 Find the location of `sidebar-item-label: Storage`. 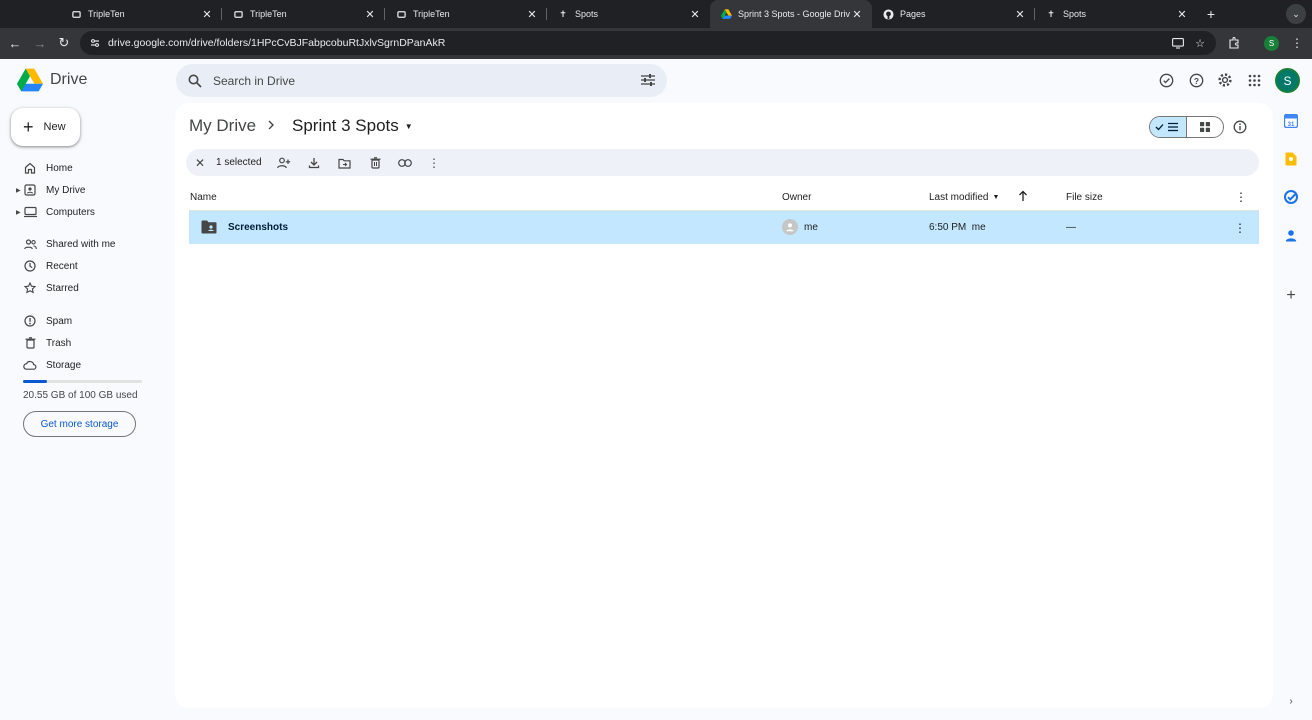

sidebar-item-label: Storage is located at coordinates (64, 365).